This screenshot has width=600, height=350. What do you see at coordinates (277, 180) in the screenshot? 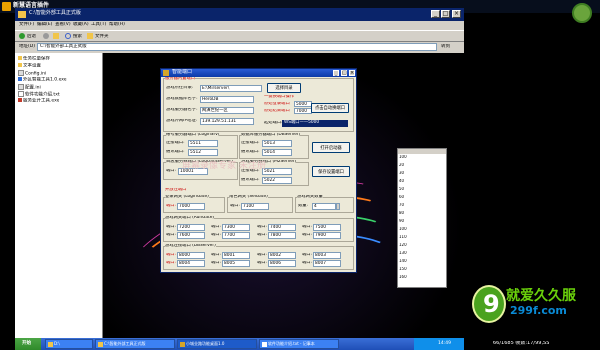
I see `m2-comm-port-input: 5022` at bounding box center [277, 180].